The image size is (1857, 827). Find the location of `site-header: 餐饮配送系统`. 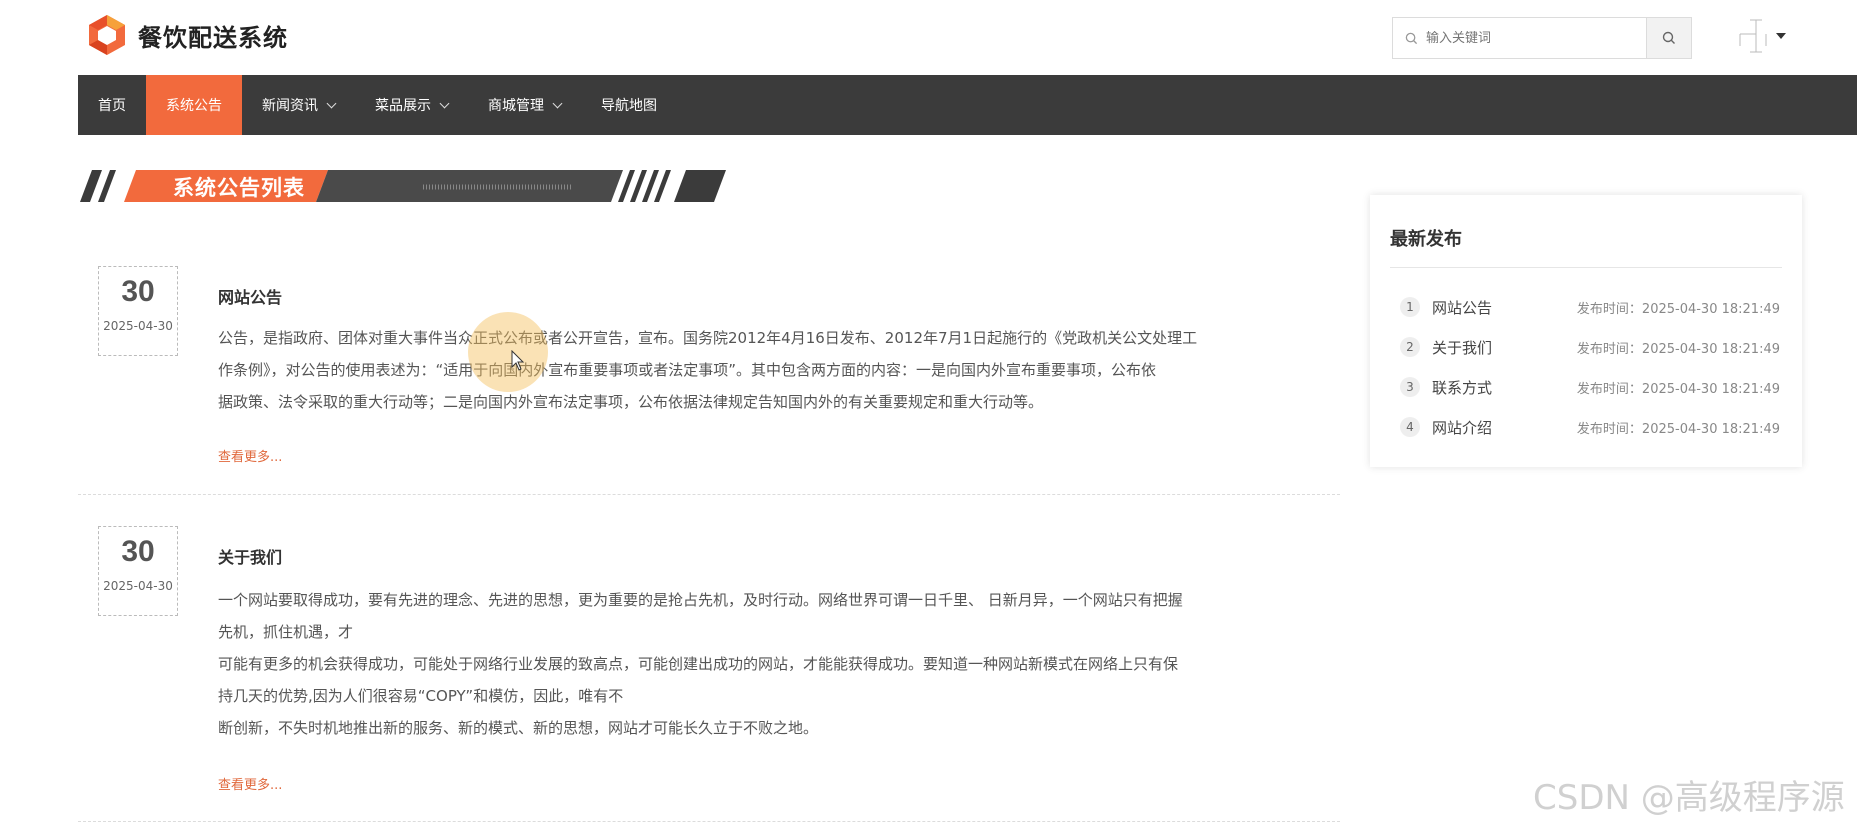

site-header: 餐饮配送系统 is located at coordinates (928, 37).